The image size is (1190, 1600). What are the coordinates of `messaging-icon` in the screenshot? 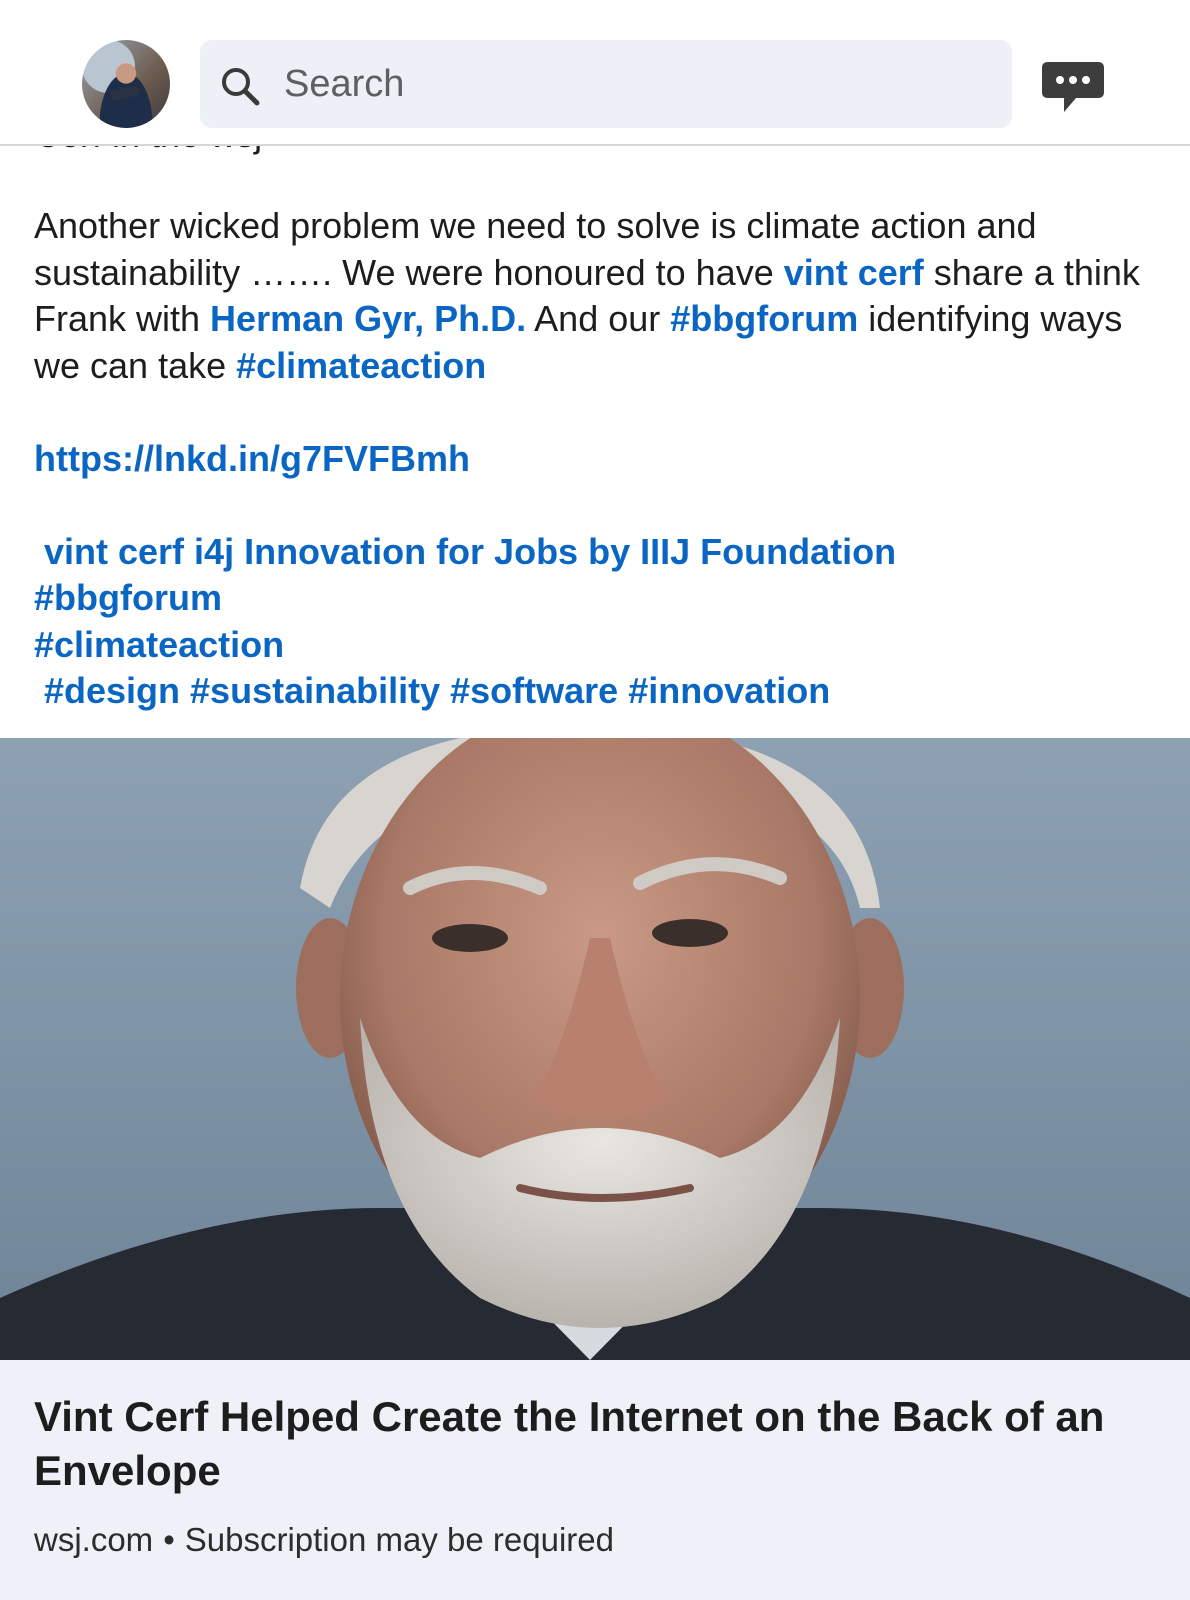 It's located at (1073, 87).